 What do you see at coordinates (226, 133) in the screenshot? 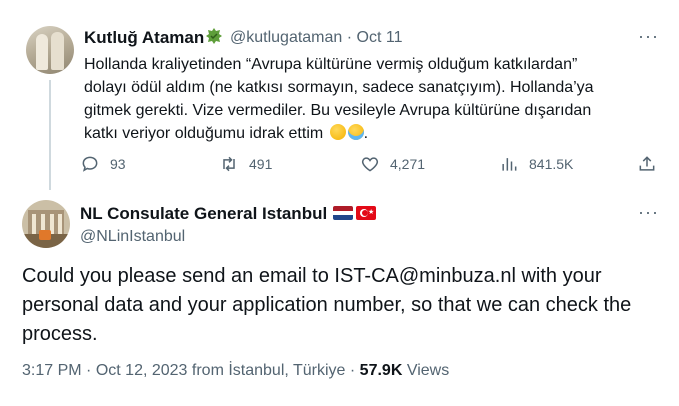
I see `tweet-text-line: katkı veriyor olduğumu idrak ettim .` at bounding box center [226, 133].